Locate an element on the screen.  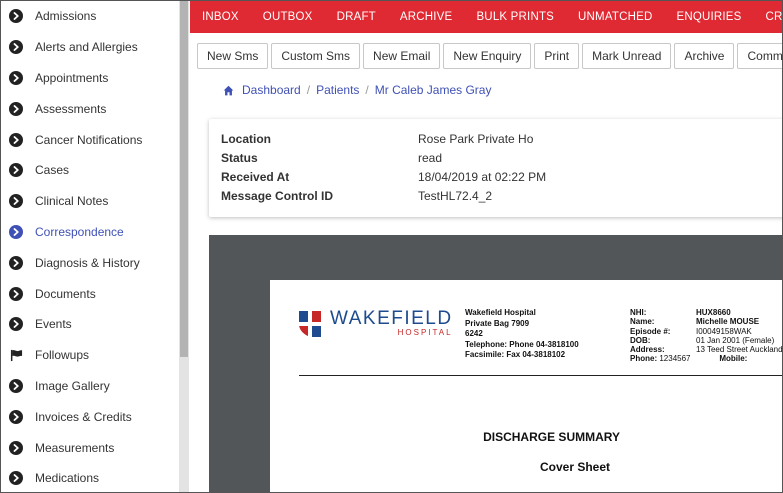
nav-tab-enquiries: ENQUIRIES is located at coordinates (708, 17).